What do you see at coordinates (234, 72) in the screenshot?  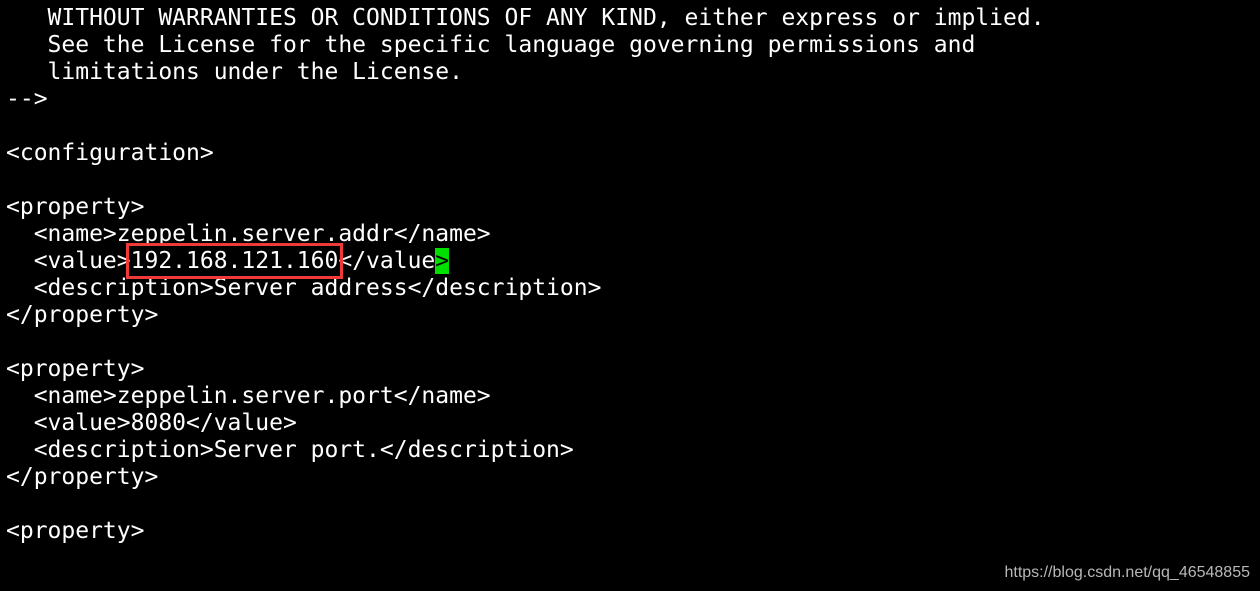 I see `text-line: limitations under the License.` at bounding box center [234, 72].